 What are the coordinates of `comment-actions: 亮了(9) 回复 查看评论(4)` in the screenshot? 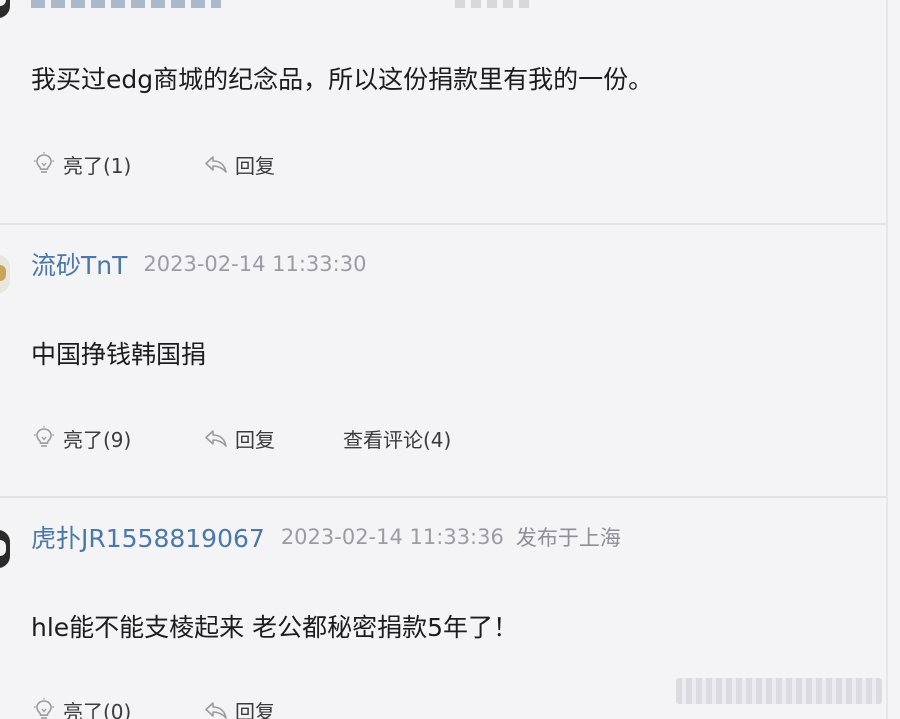 It's located at (241, 438).